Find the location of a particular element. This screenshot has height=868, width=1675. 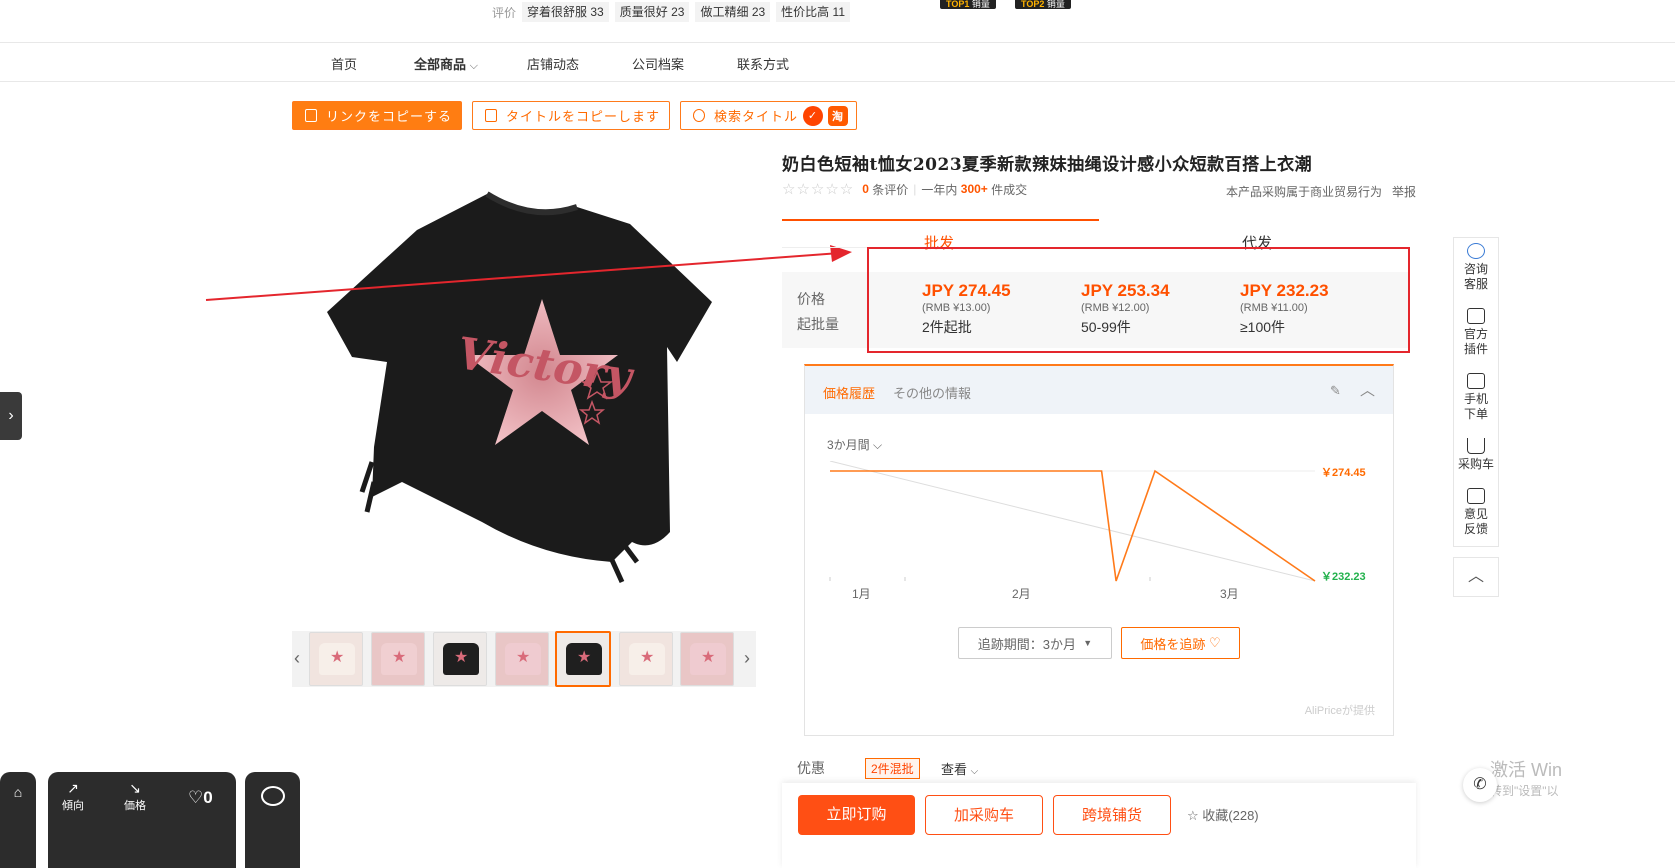

tab-price-history: 価格履歴 is located at coordinates (849, 392).